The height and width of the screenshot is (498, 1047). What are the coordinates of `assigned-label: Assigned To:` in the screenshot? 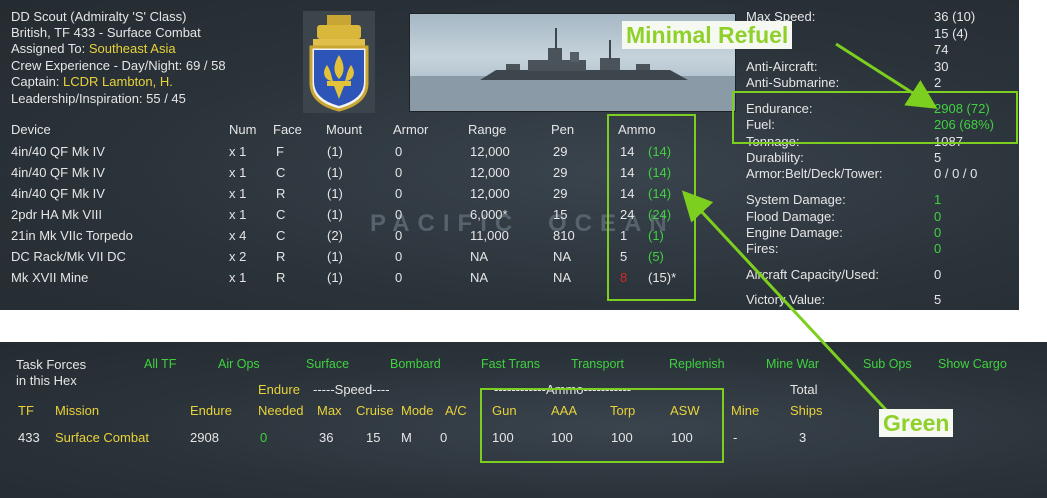 It's located at (48, 48).